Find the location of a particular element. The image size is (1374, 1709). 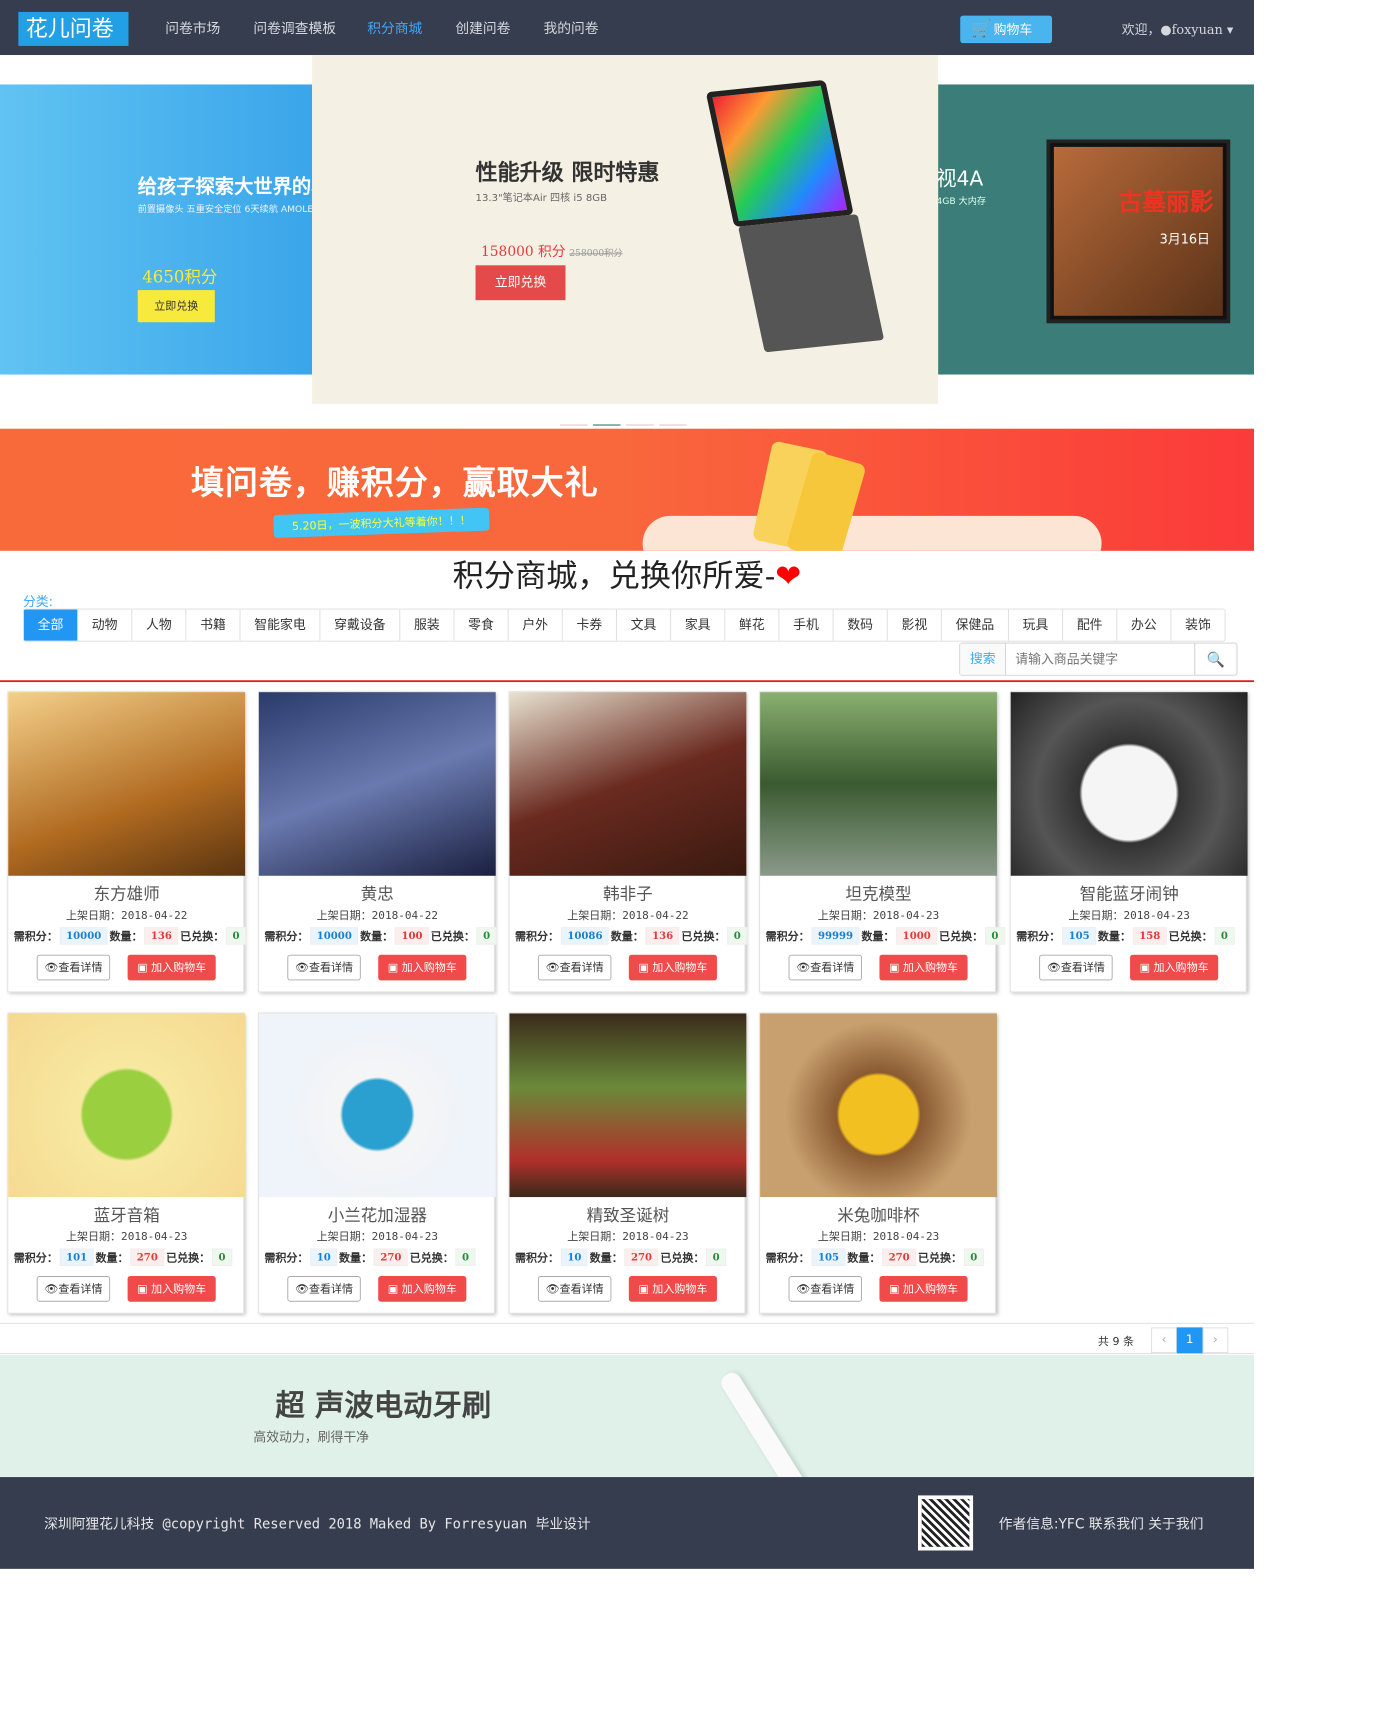

category-tab: 书籍 is located at coordinates (213, 625).